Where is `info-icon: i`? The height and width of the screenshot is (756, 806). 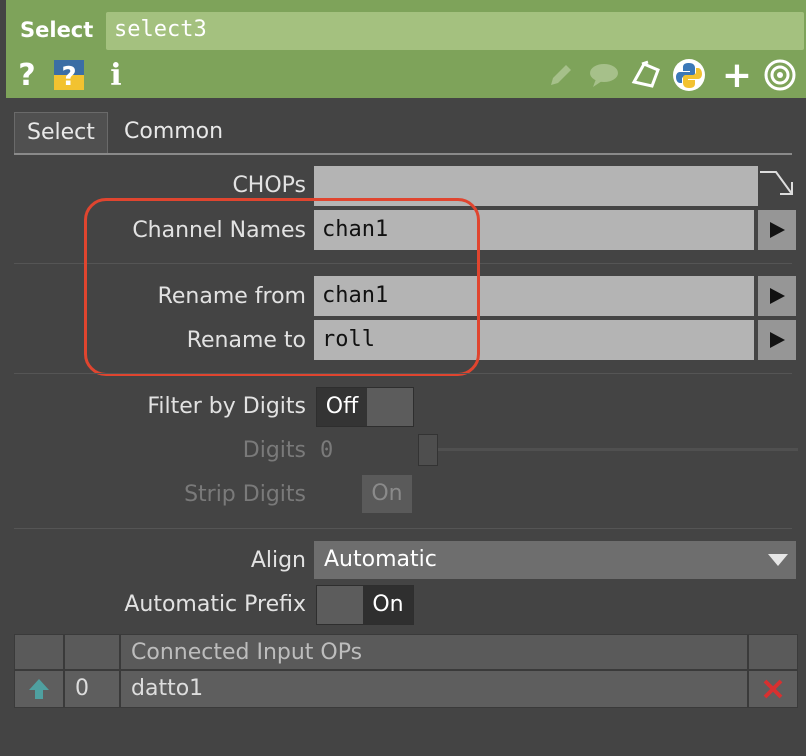 info-icon: i is located at coordinates (116, 75).